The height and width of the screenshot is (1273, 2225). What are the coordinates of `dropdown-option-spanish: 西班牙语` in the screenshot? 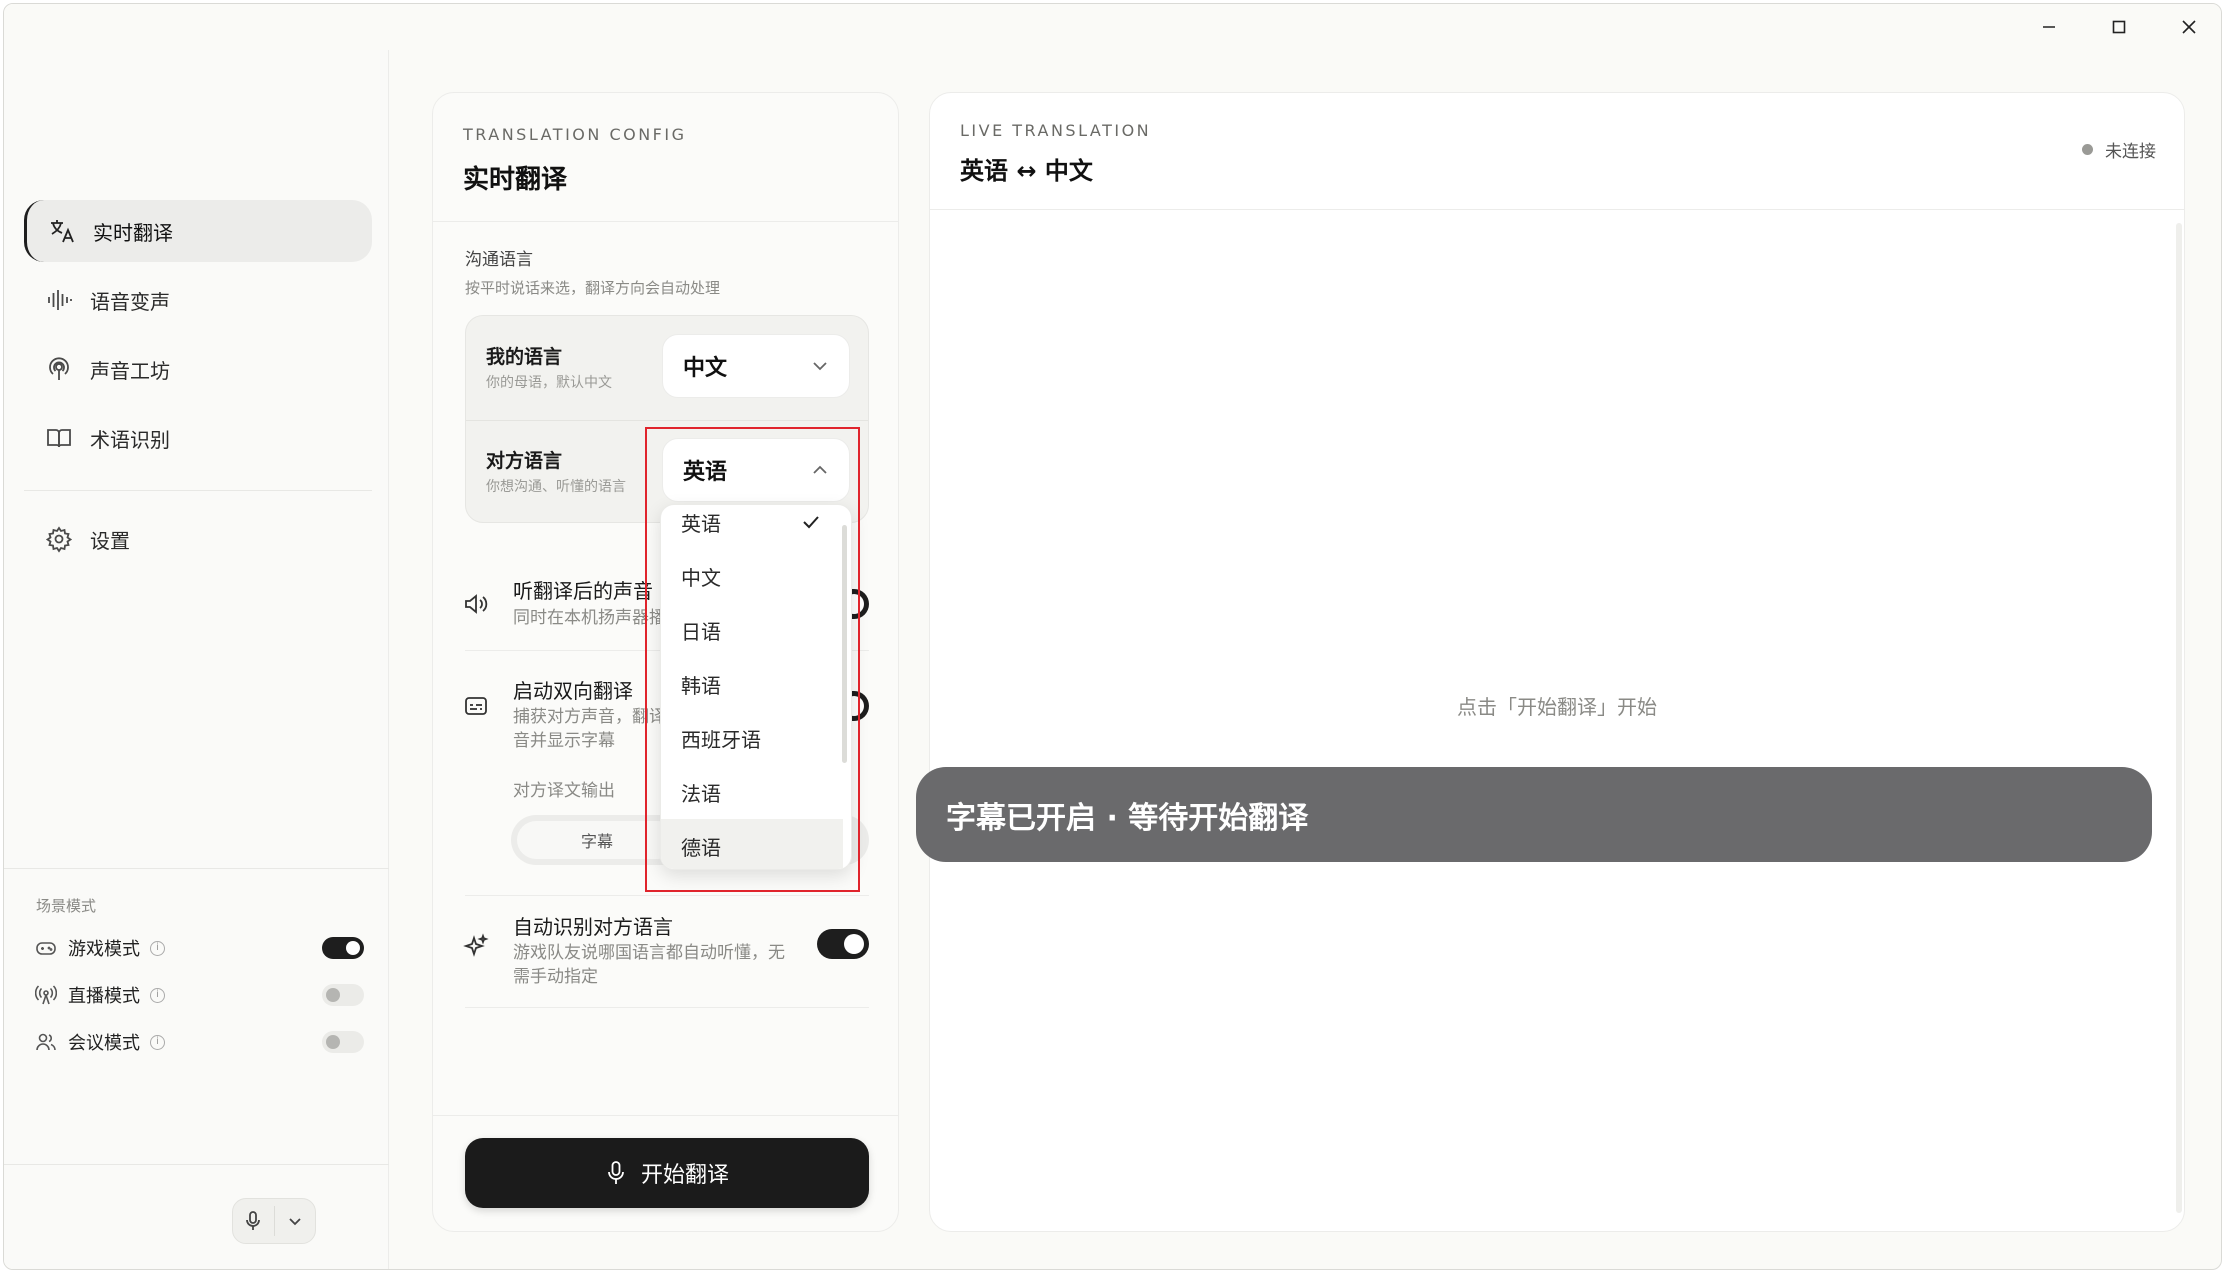 It's located at (752, 738).